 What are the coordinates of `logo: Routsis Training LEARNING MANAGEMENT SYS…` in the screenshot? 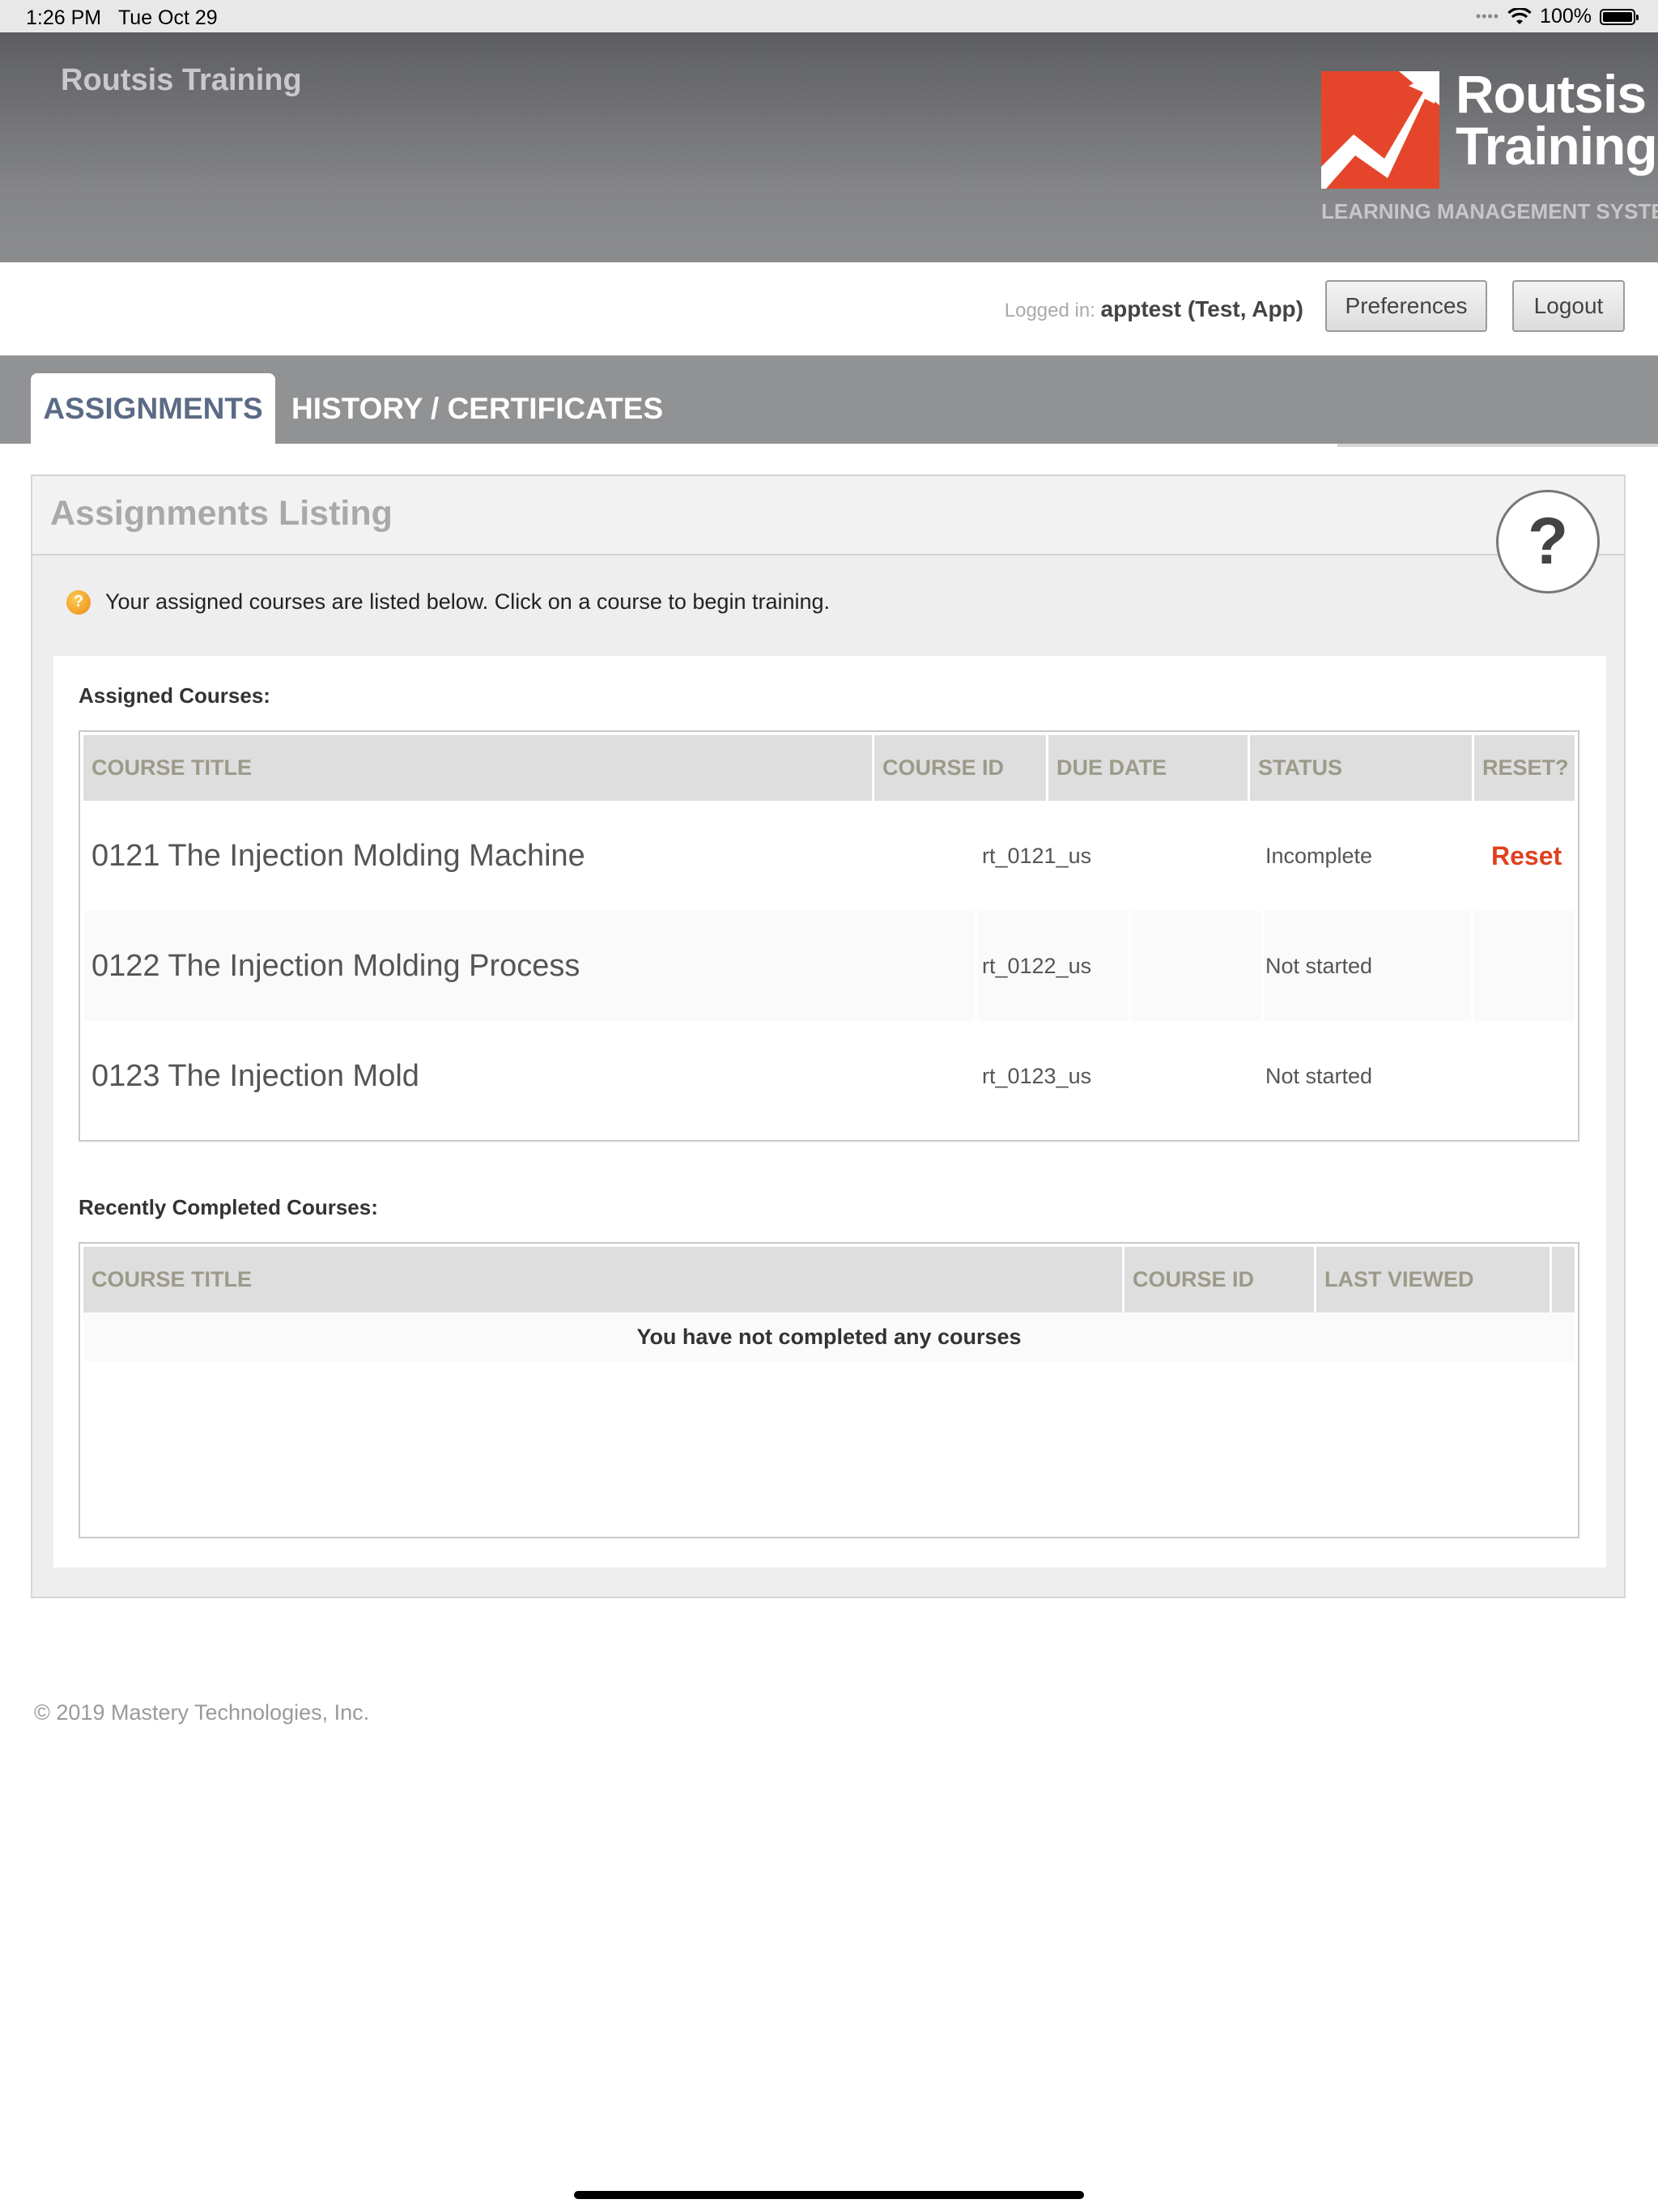 It's located at (1489, 154).